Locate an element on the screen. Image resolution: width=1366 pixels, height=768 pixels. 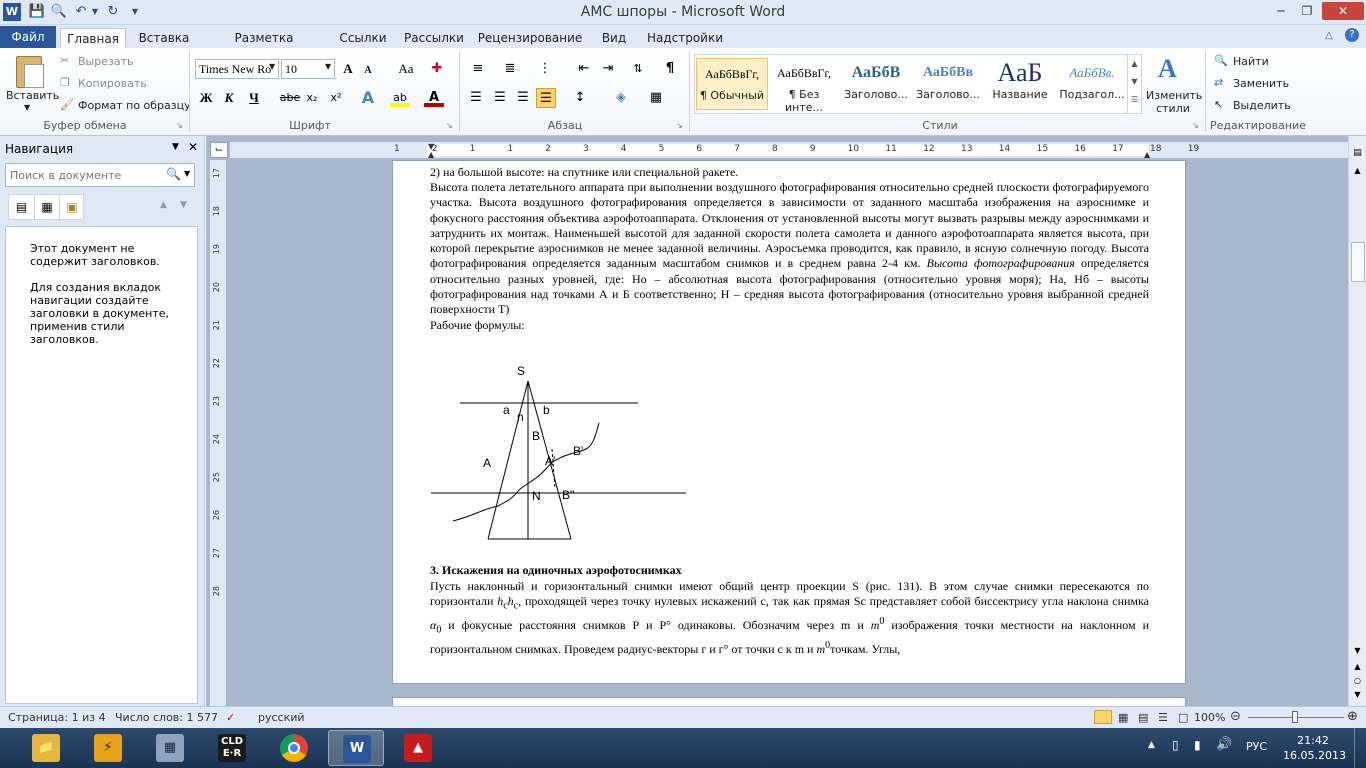
select-button: Выделить is located at coordinates (1262, 105).